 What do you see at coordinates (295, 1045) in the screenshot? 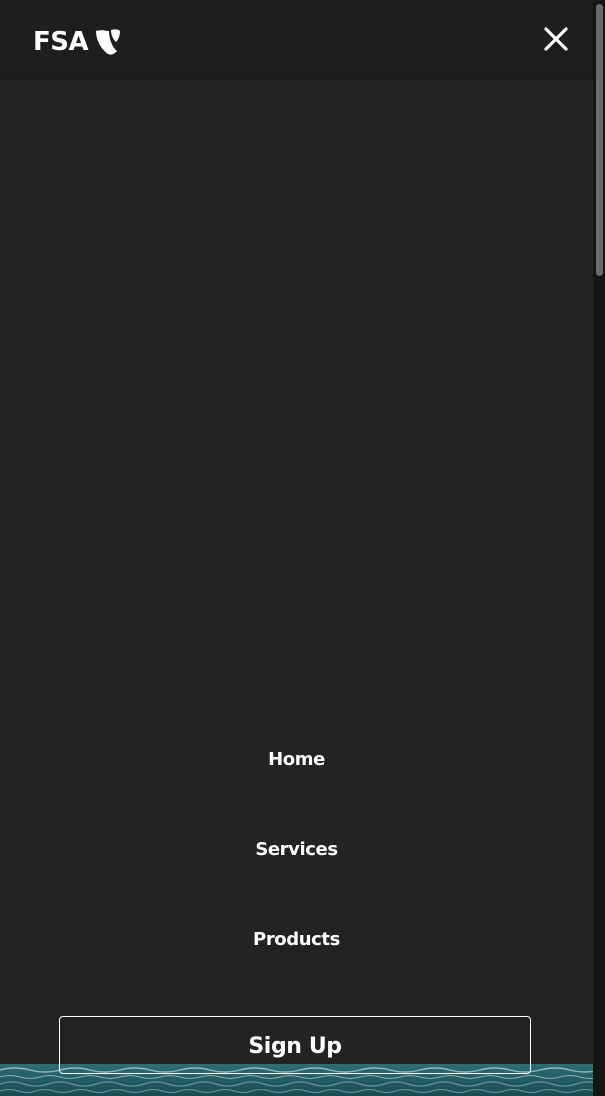
I see `sign-up-button: Sign Up` at bounding box center [295, 1045].